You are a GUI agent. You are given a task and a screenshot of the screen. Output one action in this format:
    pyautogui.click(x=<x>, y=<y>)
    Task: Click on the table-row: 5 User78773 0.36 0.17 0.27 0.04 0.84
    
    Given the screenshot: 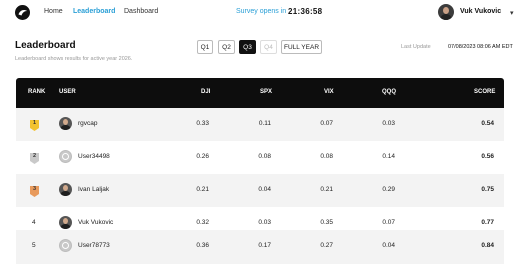 What is the action you would take?
    pyautogui.click(x=260, y=247)
    